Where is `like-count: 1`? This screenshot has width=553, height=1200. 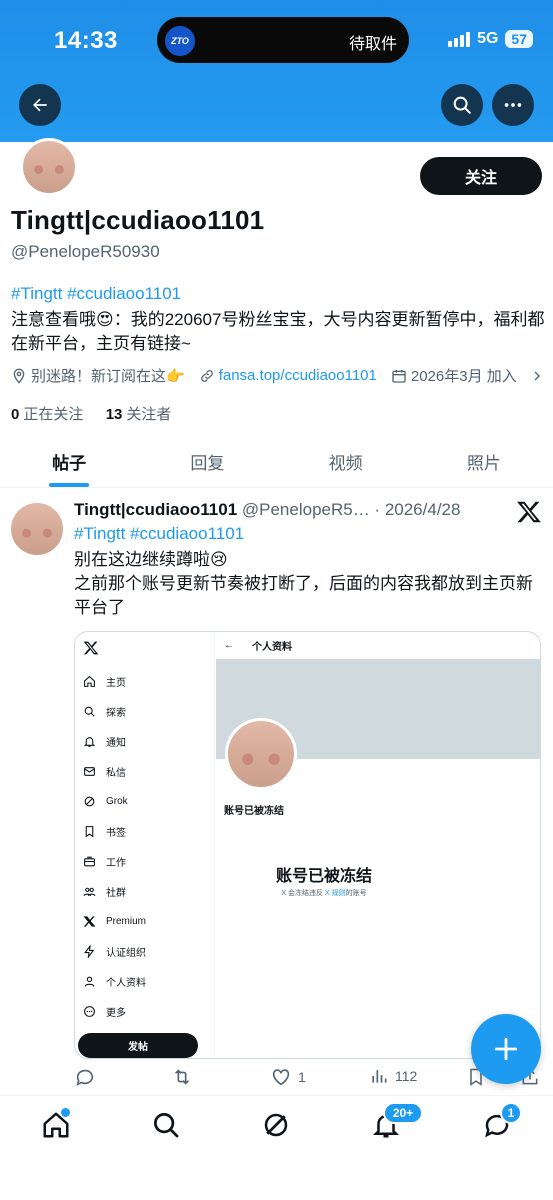
like-count: 1 is located at coordinates (302, 1077).